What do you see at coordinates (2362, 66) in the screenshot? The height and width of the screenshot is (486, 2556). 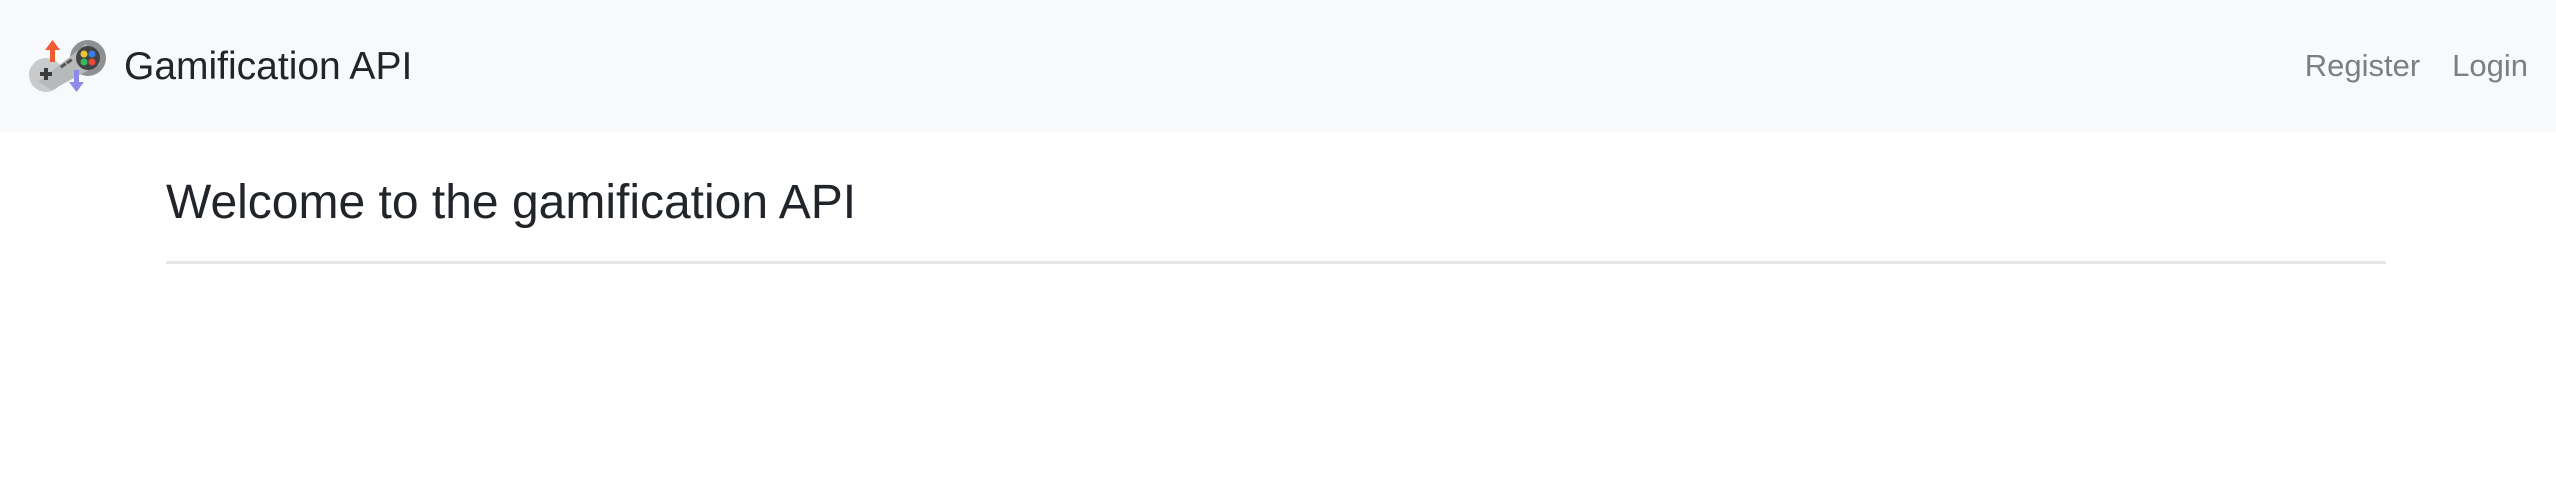 I see `register-link: Register` at bounding box center [2362, 66].